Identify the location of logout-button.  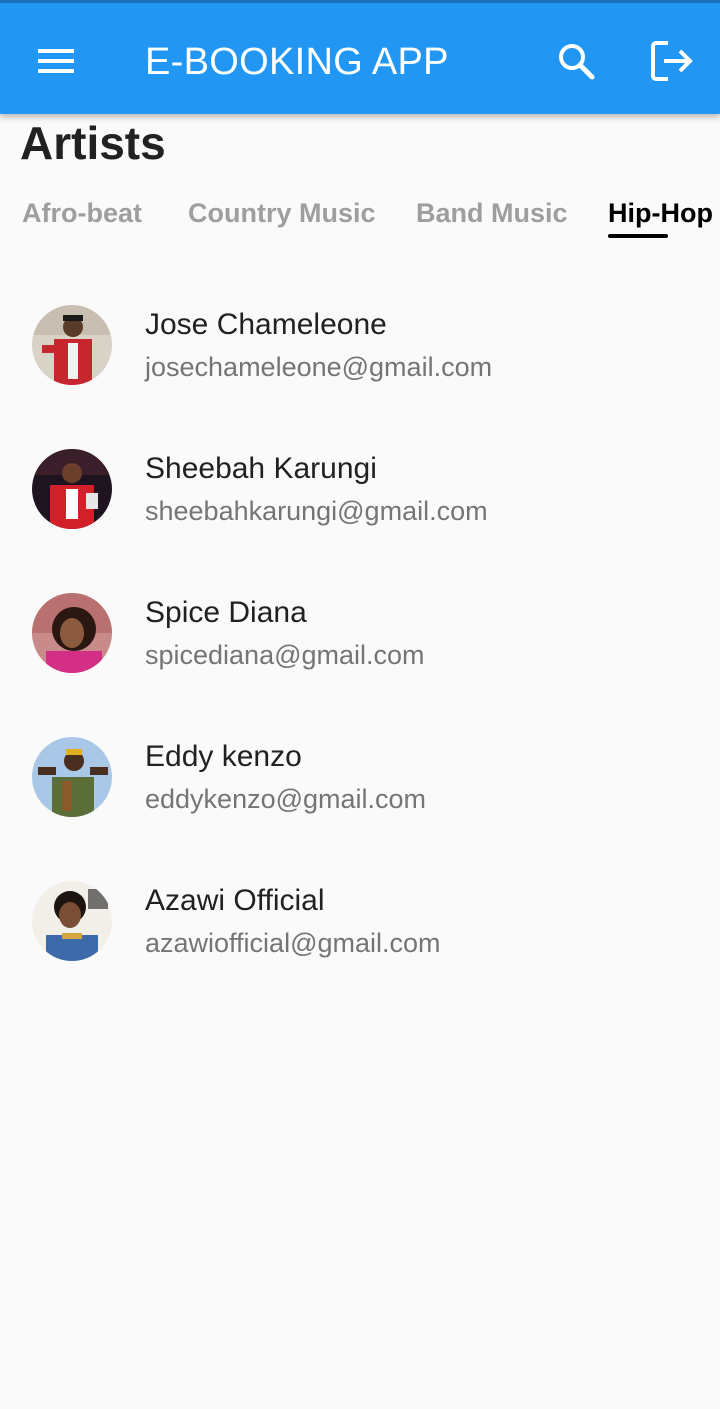
(672, 61).